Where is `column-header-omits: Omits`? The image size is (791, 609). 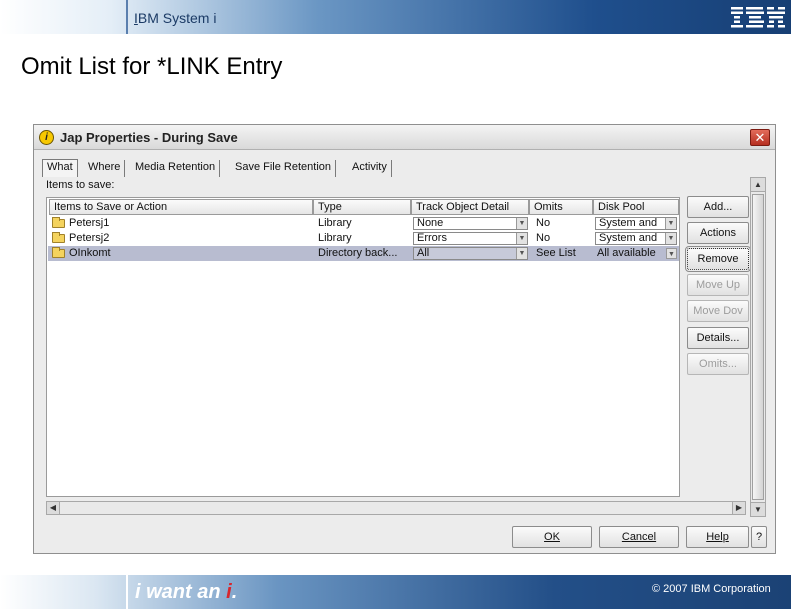 column-header-omits: Omits is located at coordinates (561, 207).